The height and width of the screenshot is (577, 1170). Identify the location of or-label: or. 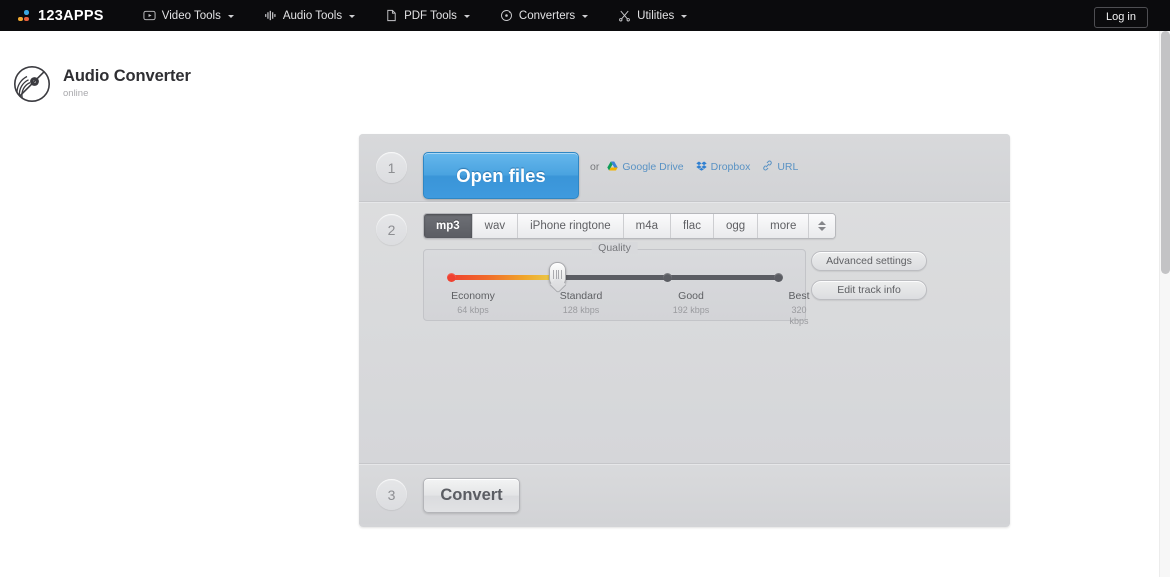
(595, 167).